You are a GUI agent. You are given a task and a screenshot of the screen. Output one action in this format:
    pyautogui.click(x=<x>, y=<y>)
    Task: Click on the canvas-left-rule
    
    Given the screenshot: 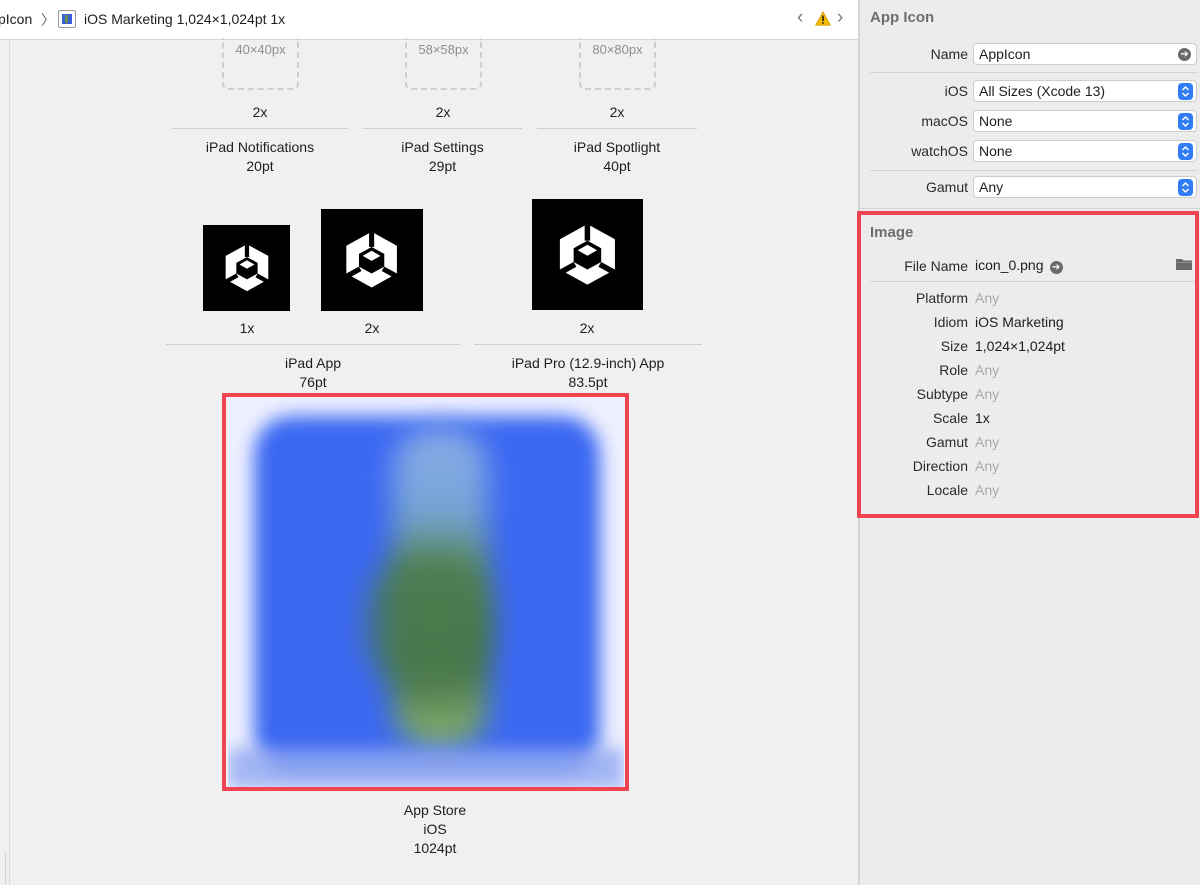 What is the action you would take?
    pyautogui.click(x=9, y=462)
    